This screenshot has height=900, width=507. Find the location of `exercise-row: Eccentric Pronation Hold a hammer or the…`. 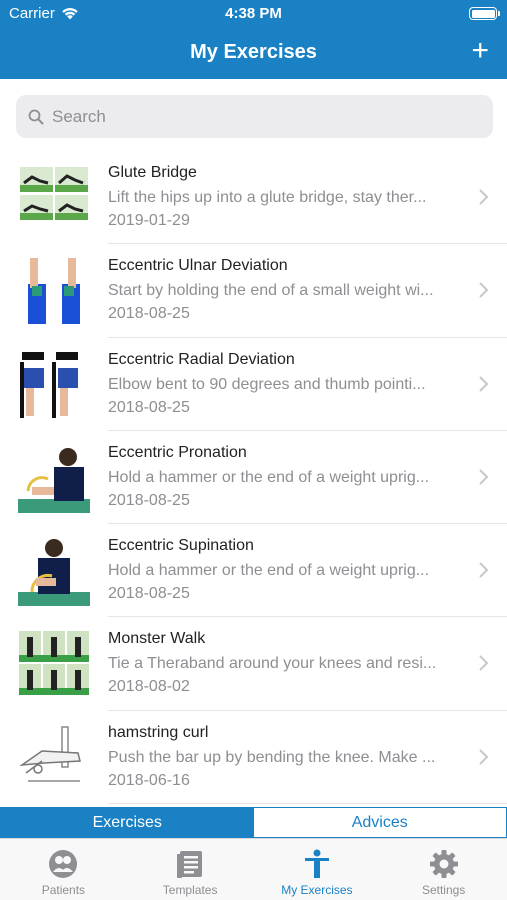

exercise-row: Eccentric Pronation Hold a hammer or the… is located at coordinates (253, 478).